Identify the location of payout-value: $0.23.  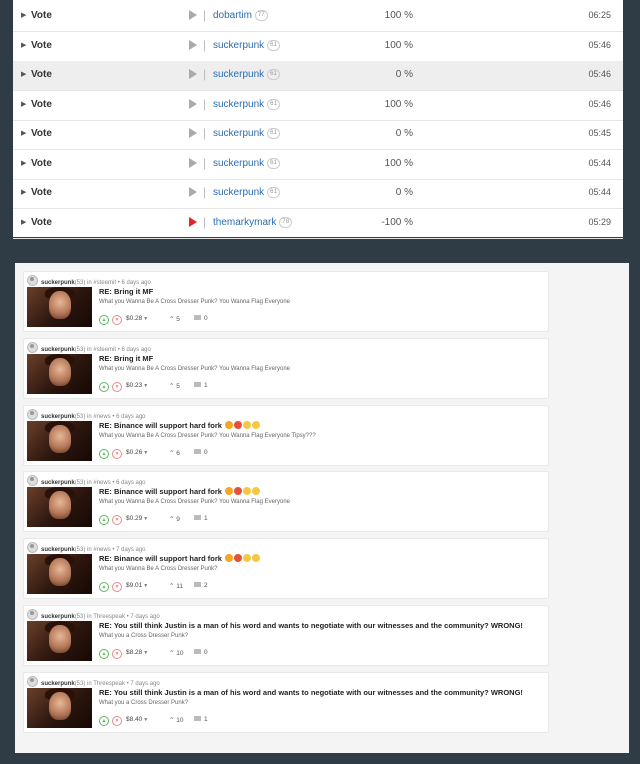
(134, 385).